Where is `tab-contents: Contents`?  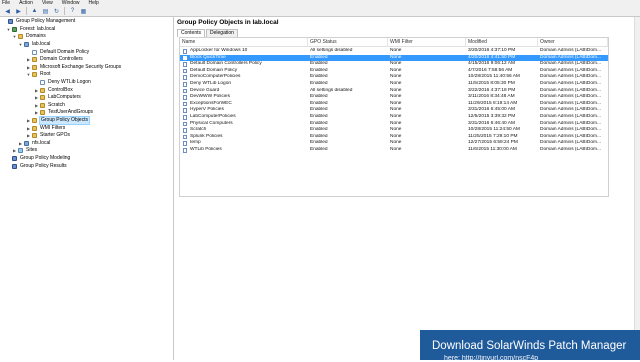 tab-contents: Contents is located at coordinates (191, 33).